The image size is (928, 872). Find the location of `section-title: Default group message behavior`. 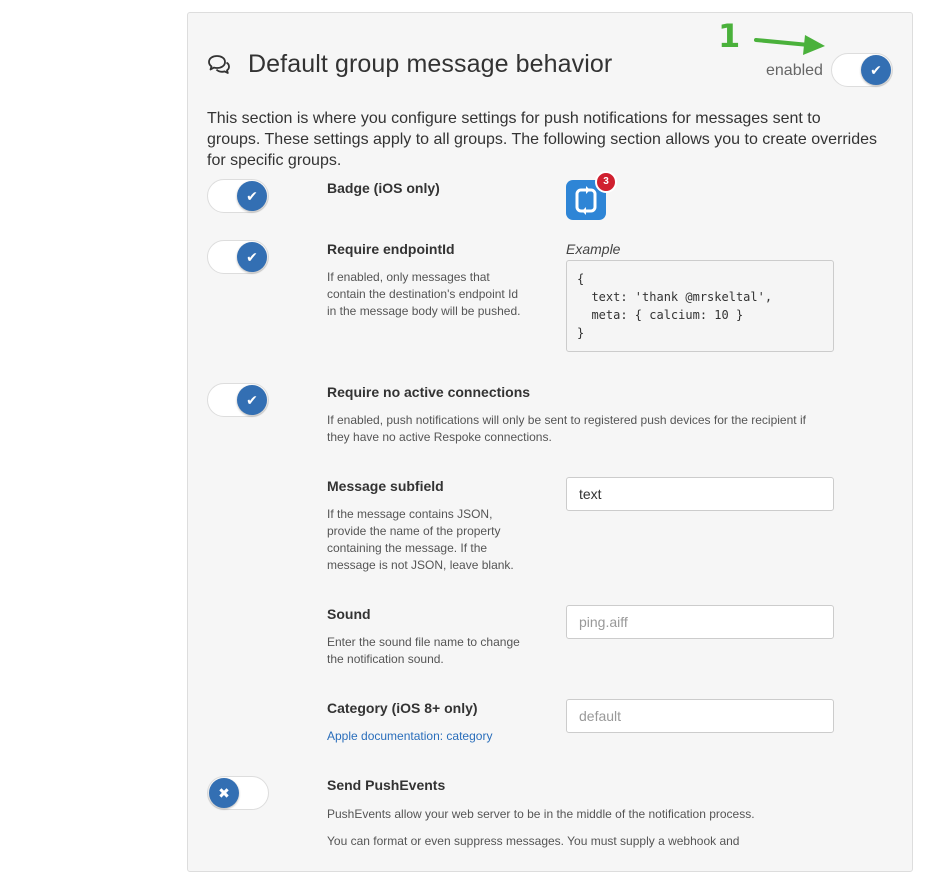

section-title: Default group message behavior is located at coordinates (430, 64).